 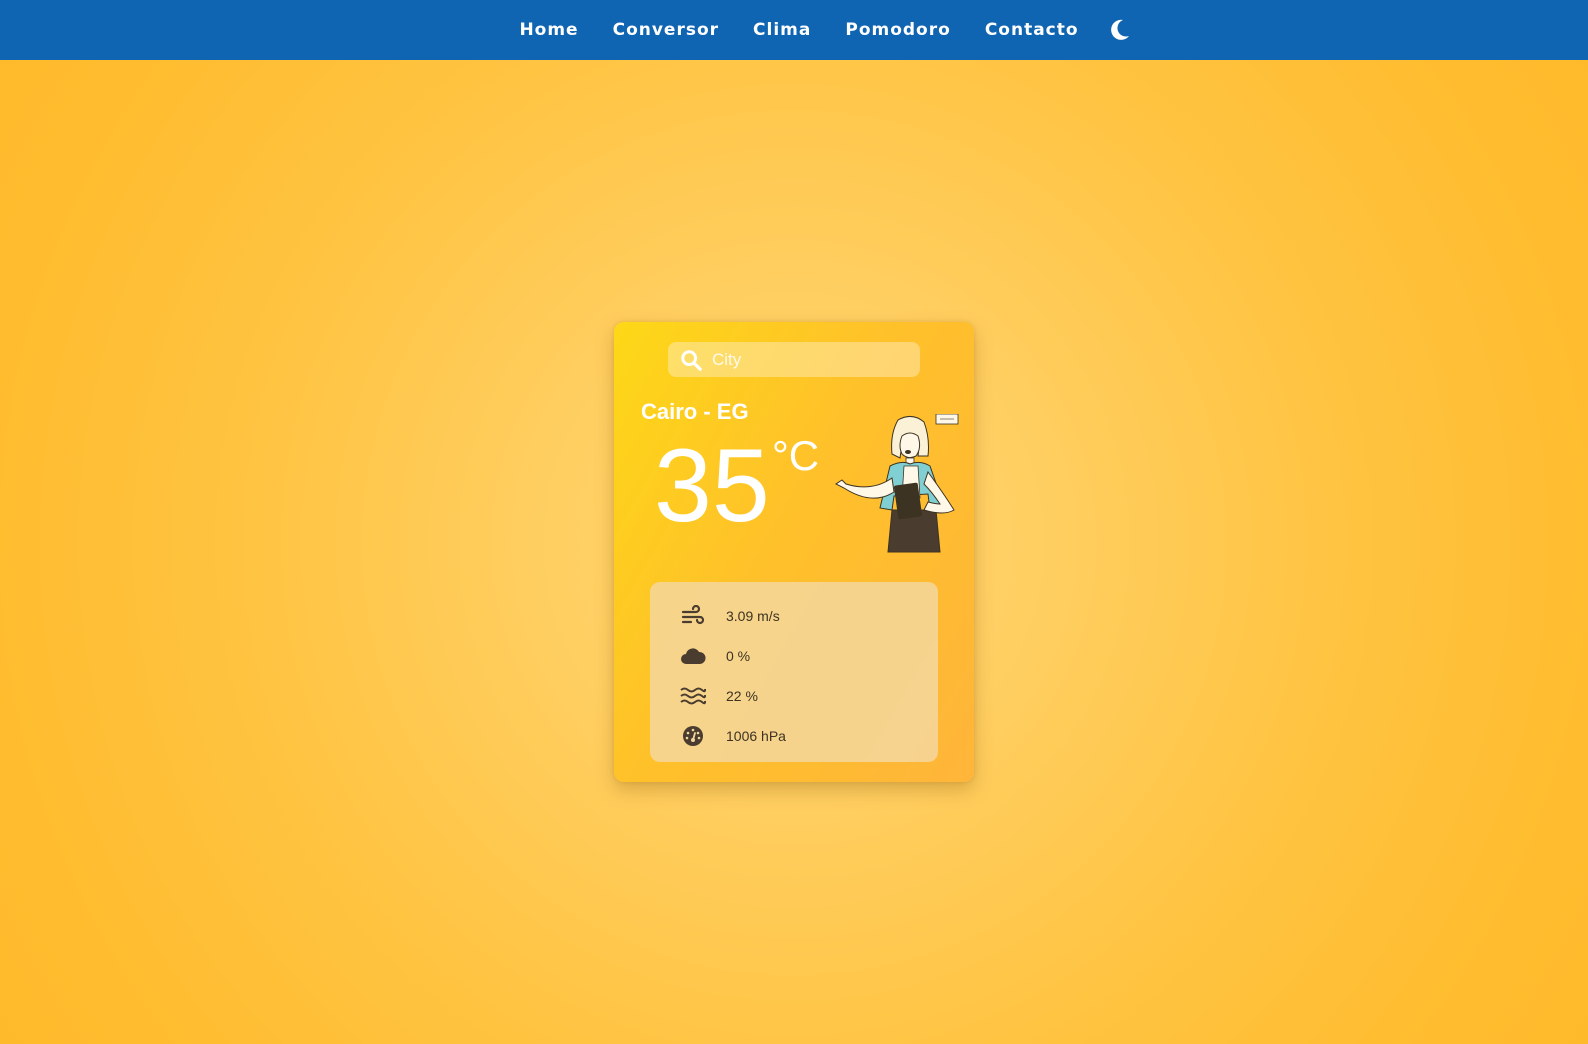 I want to click on detail-row-wind: 3.09 m/s, so click(x=794, y=616).